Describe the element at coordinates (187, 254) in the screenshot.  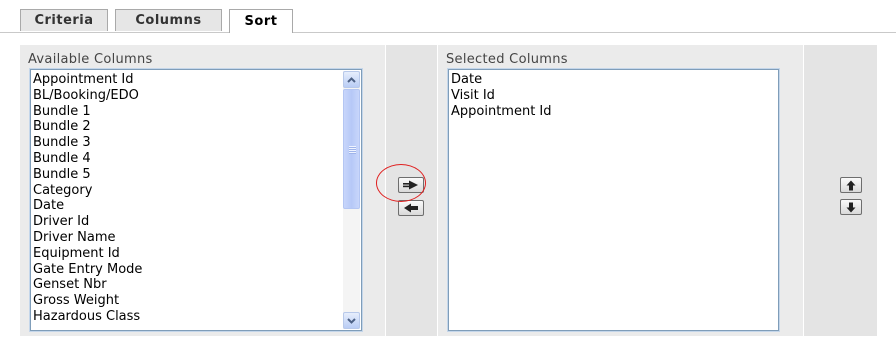
I see `list-item: Equipment Id` at that location.